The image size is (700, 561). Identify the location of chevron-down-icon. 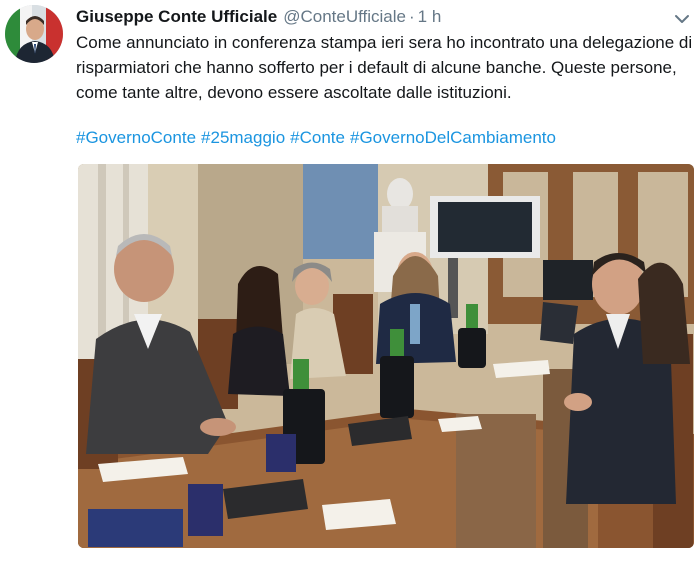
(682, 18).